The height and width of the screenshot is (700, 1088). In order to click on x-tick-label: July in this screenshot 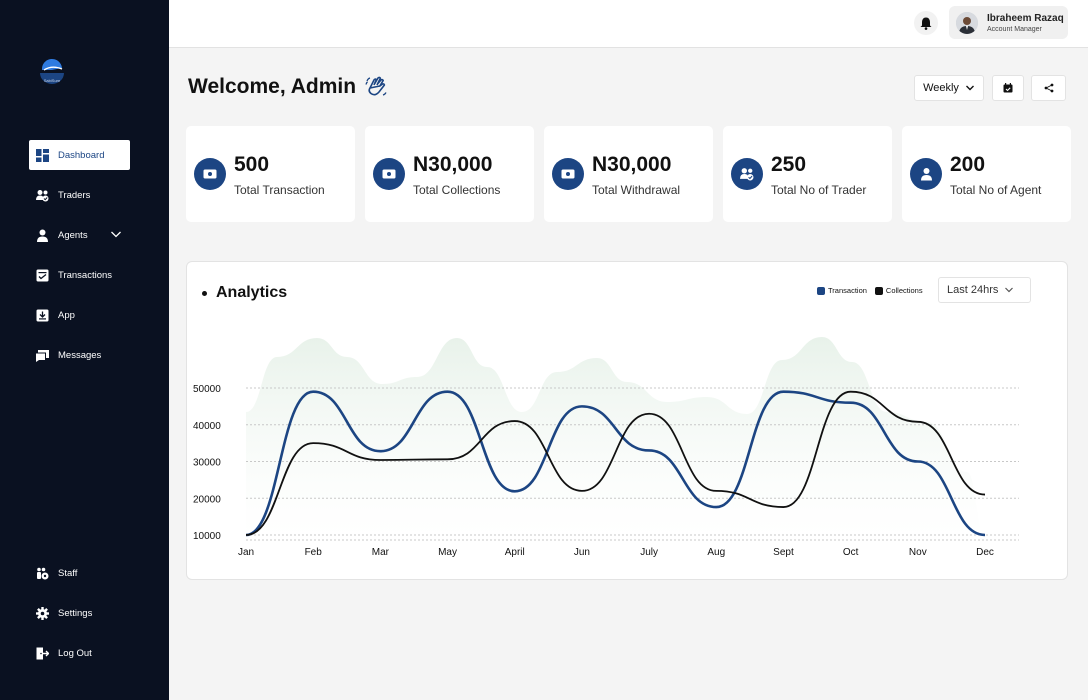, I will do `click(649, 552)`.